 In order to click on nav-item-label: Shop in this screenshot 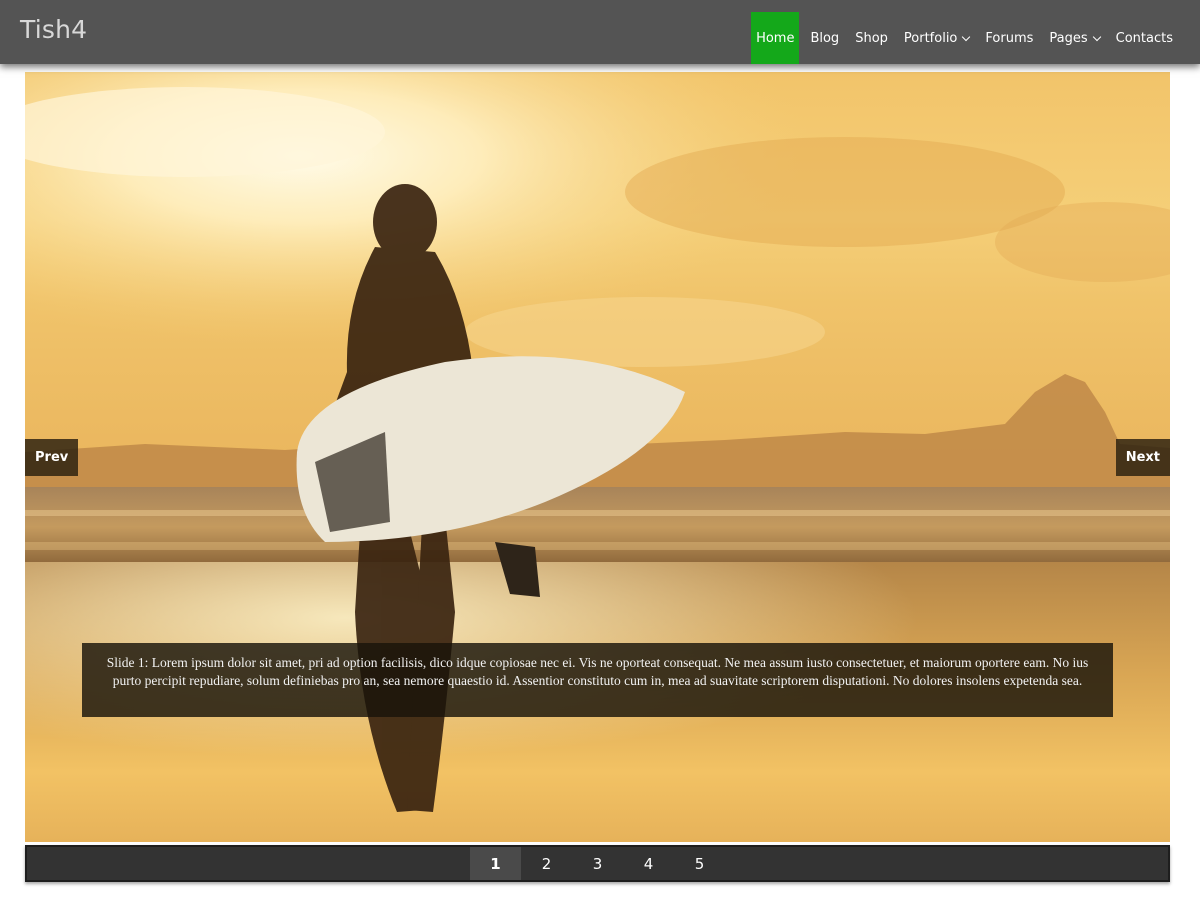, I will do `click(871, 38)`.